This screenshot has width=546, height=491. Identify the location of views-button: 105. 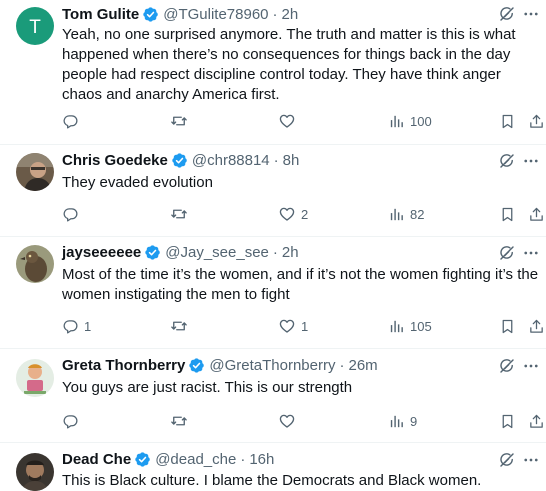
(410, 326).